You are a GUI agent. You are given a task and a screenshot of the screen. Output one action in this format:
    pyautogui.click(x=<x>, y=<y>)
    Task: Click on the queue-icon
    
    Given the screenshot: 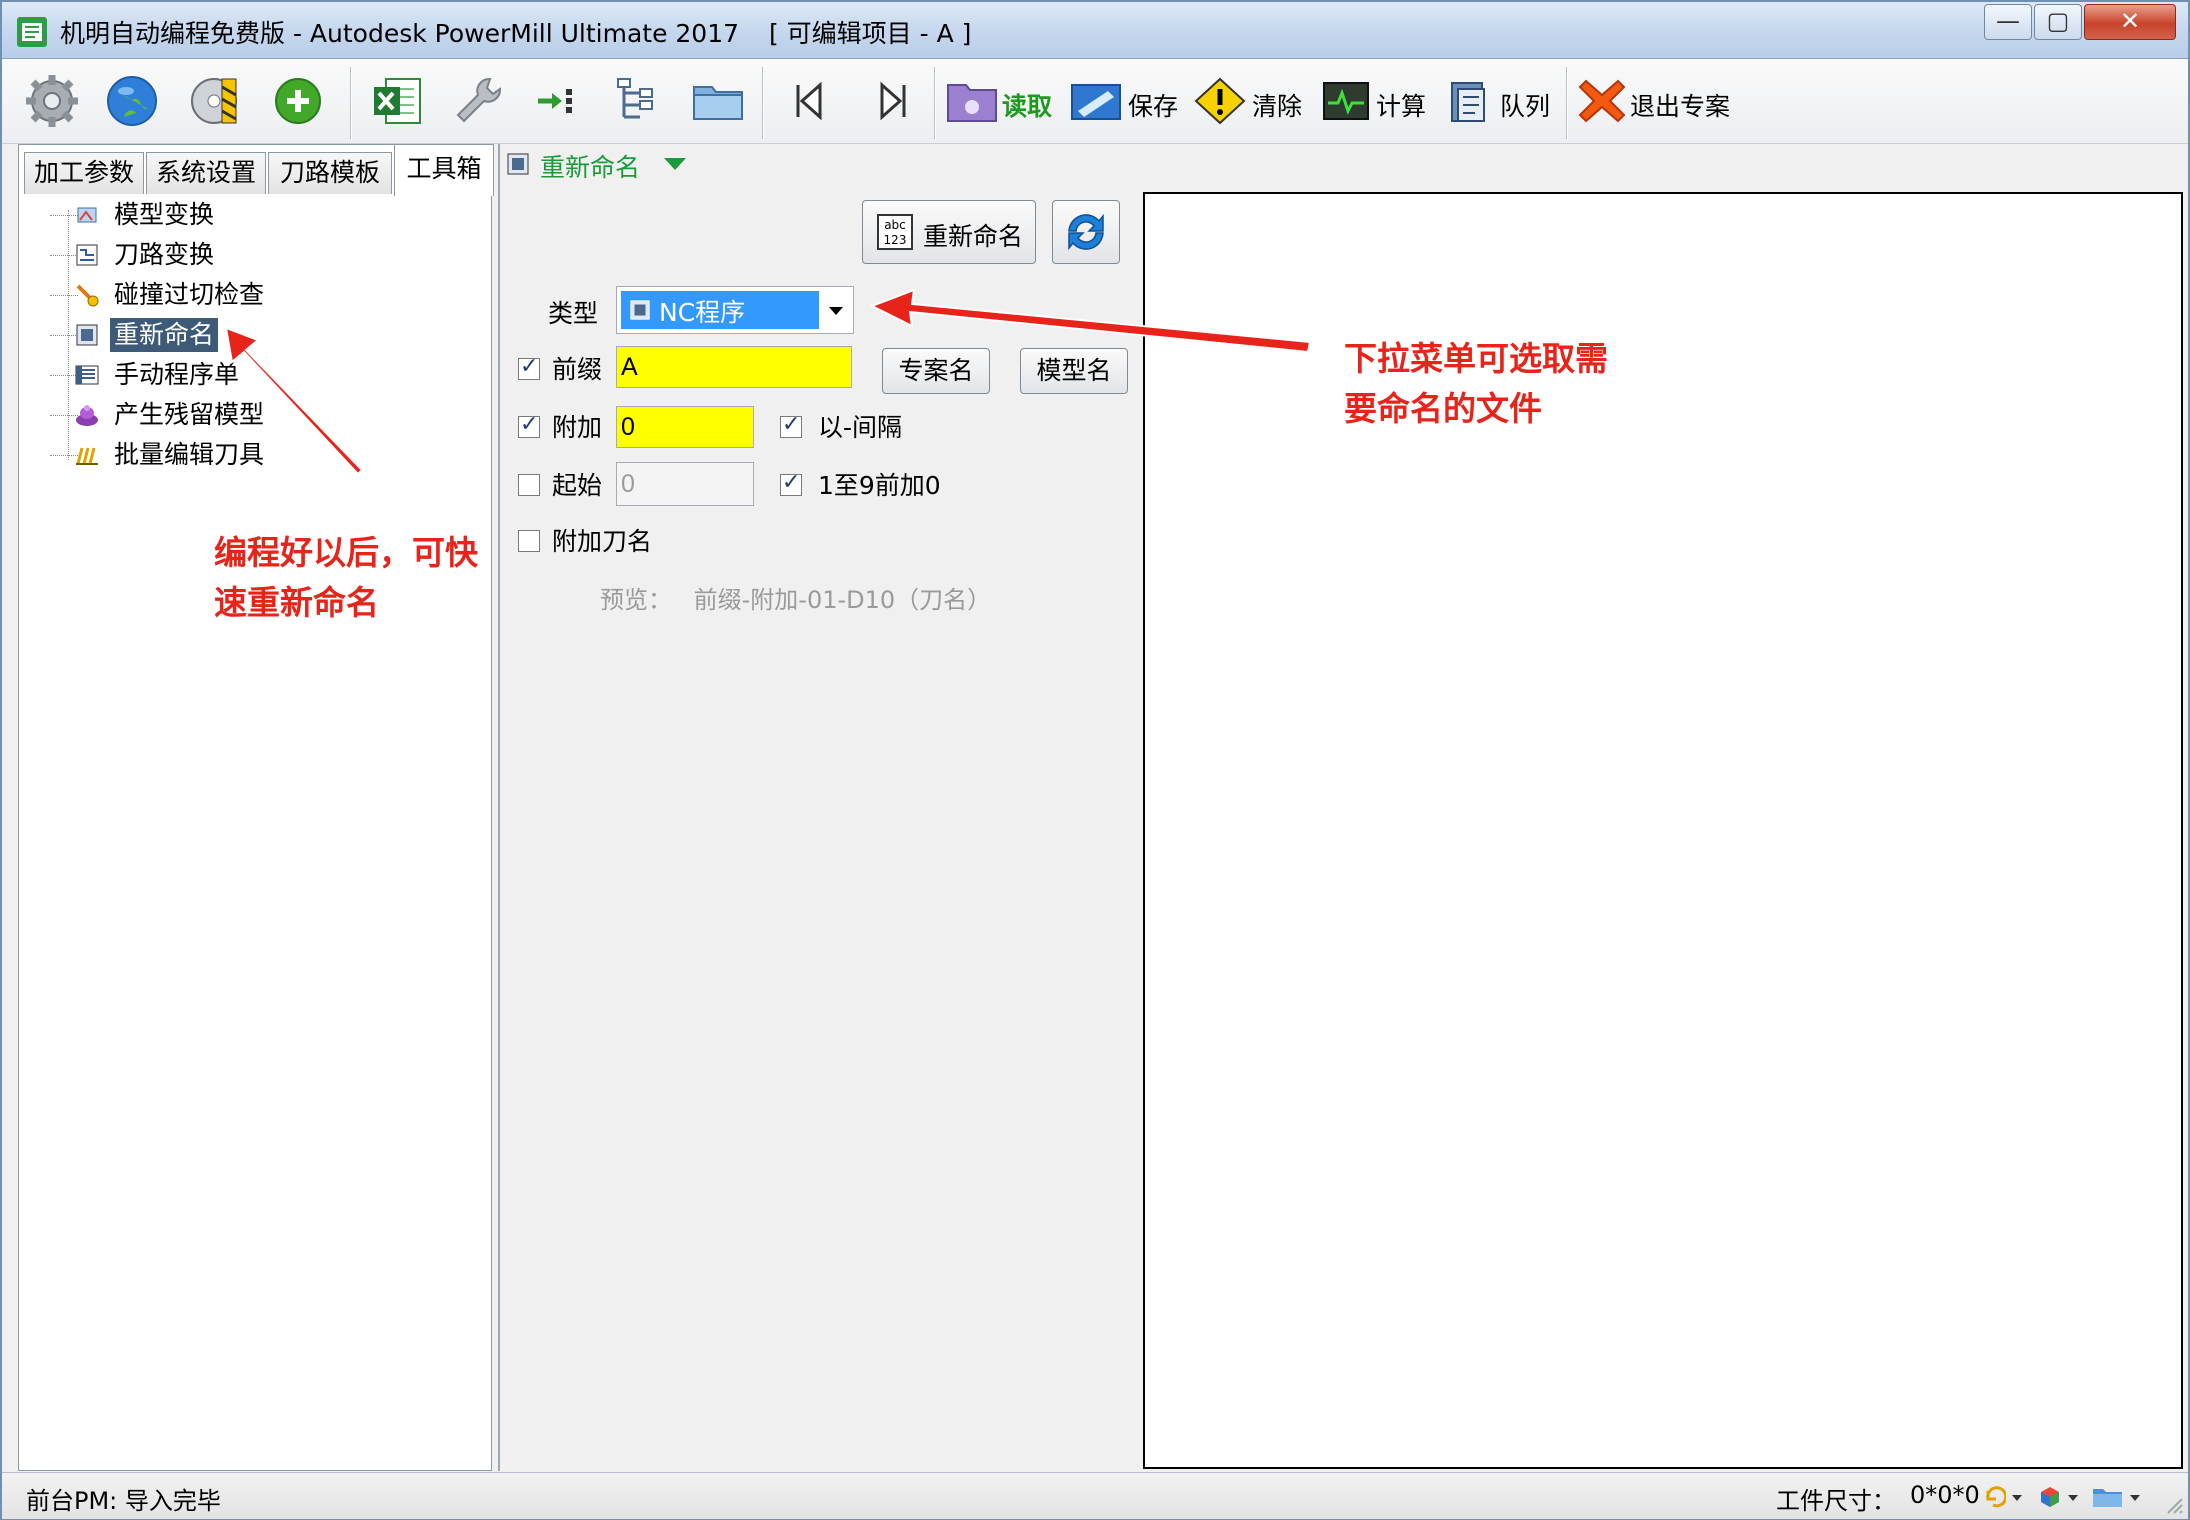 What is the action you would take?
    pyautogui.click(x=1468, y=102)
    